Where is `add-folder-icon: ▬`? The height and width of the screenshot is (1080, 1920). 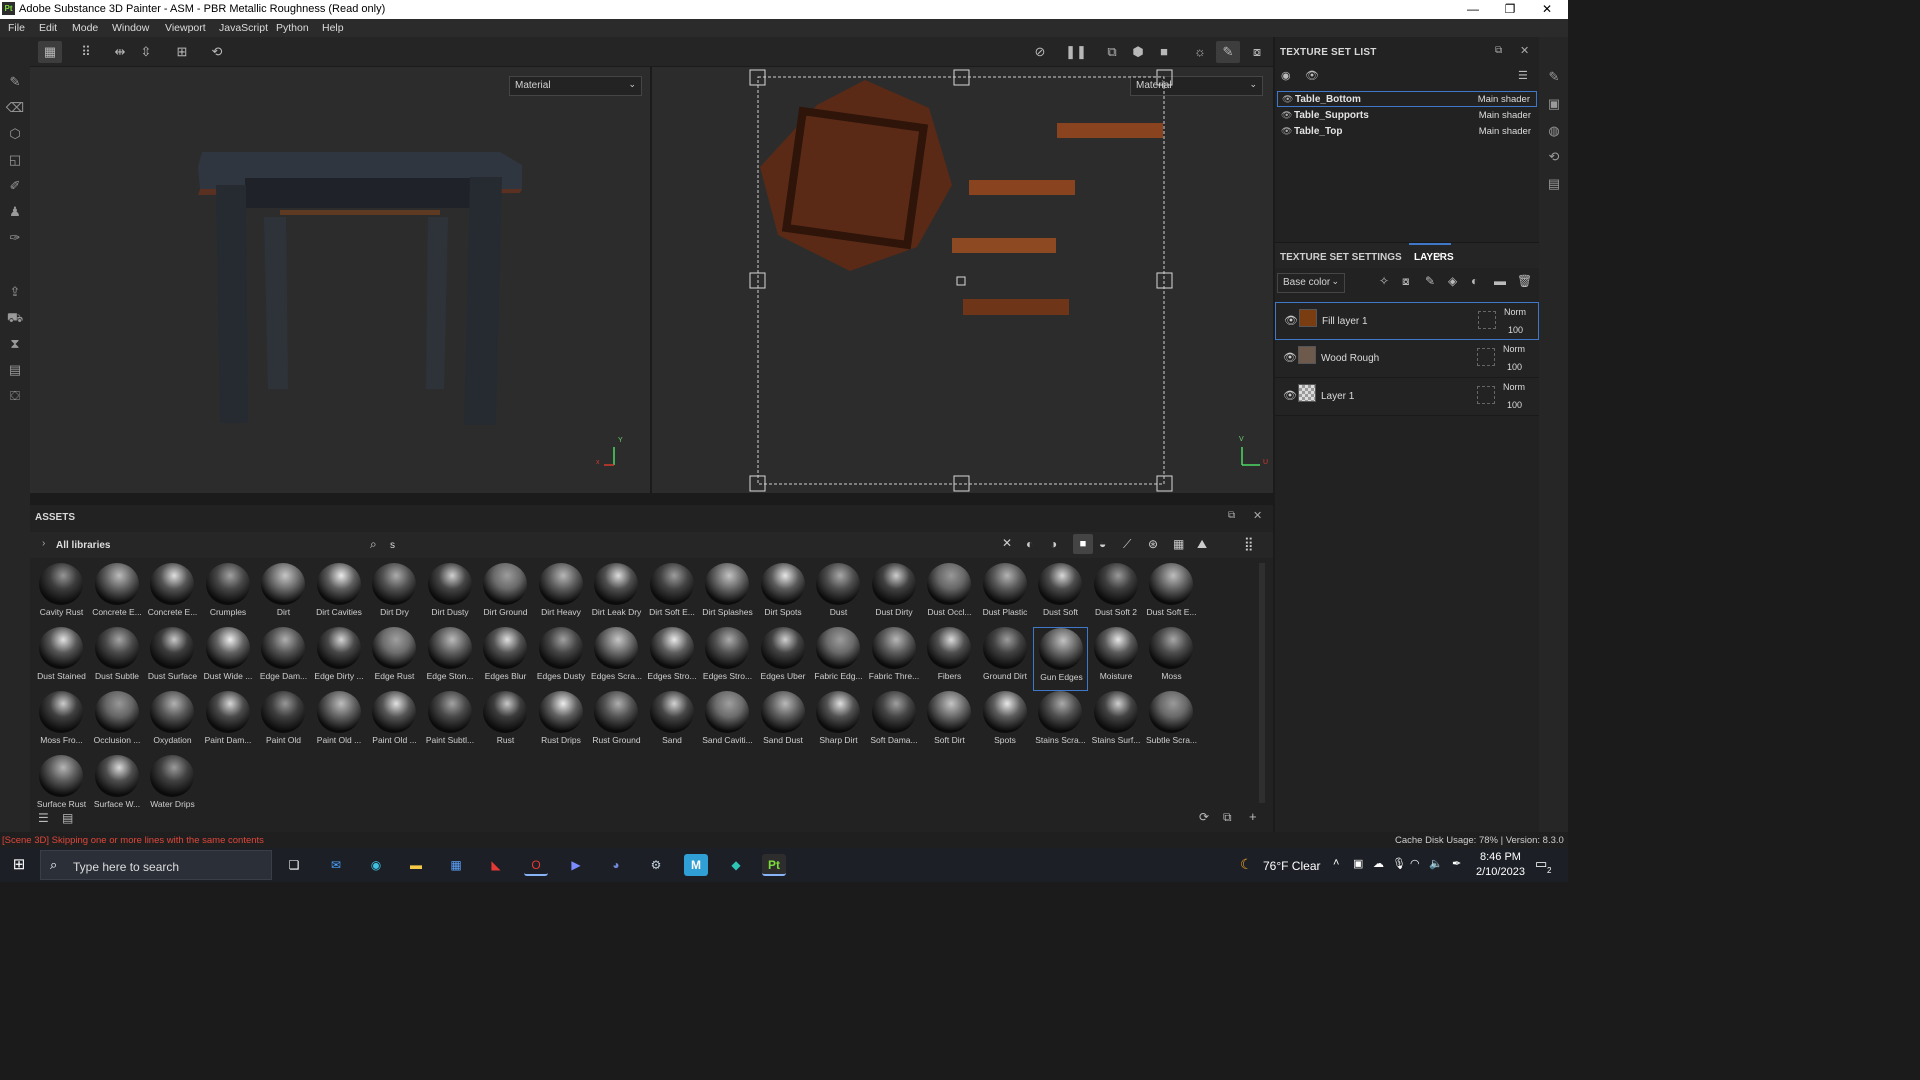 add-folder-icon: ▬ is located at coordinates (1500, 281).